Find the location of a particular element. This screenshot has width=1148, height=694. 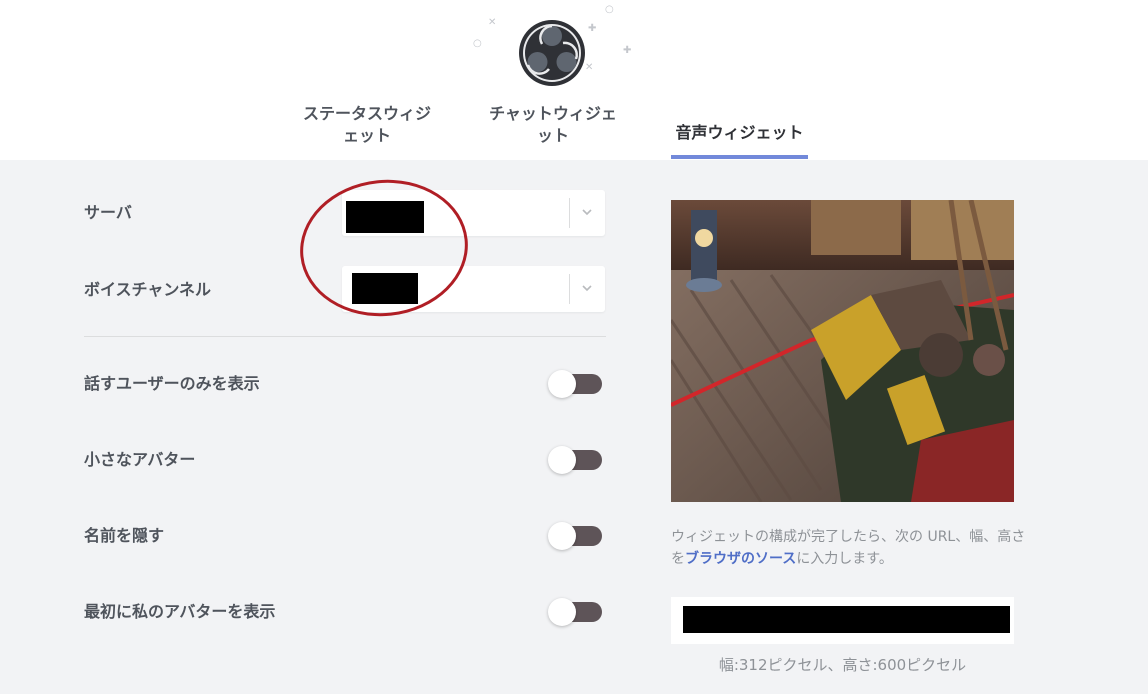

toggle-label-speaking-only: 話すユーザーのみを表示 is located at coordinates (172, 383).